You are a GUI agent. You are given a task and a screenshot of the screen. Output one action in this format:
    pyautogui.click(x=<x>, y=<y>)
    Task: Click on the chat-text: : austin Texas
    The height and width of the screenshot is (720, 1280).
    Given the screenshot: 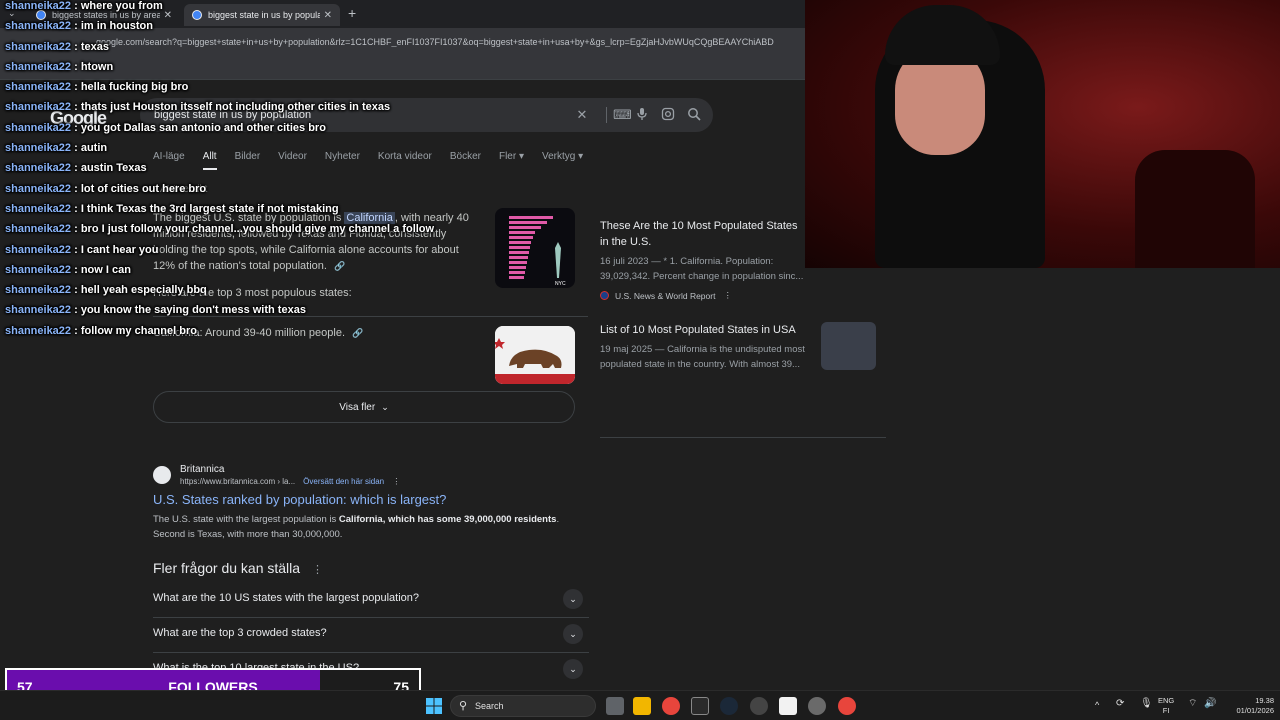 What is the action you would take?
    pyautogui.click(x=109, y=168)
    